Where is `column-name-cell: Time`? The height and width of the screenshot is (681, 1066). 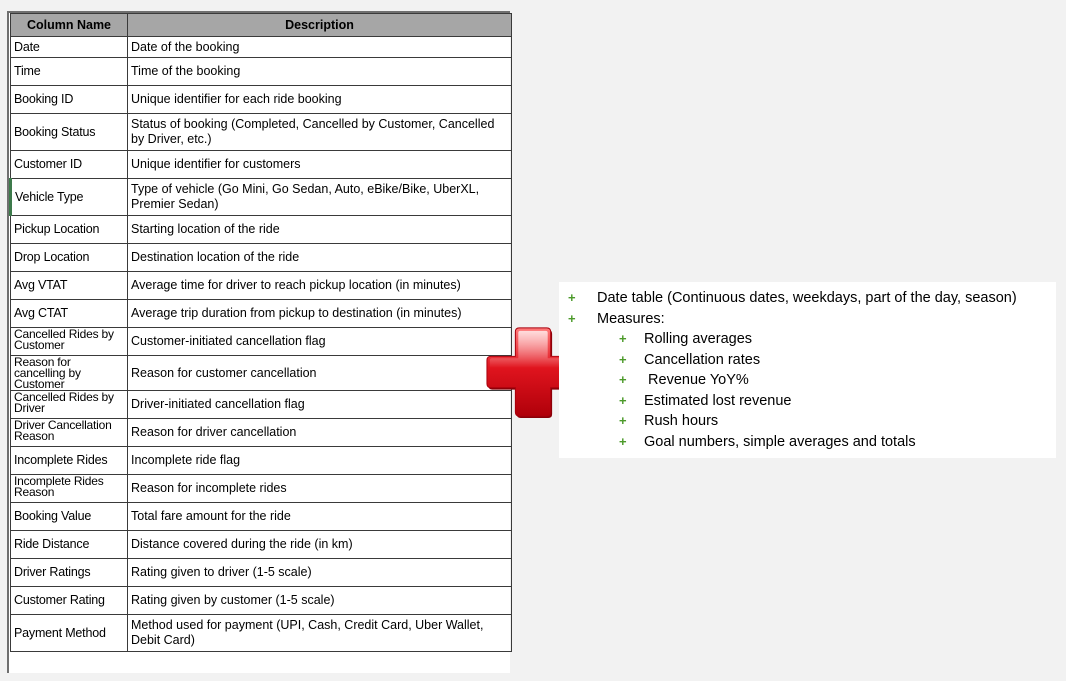 column-name-cell: Time is located at coordinates (69, 71).